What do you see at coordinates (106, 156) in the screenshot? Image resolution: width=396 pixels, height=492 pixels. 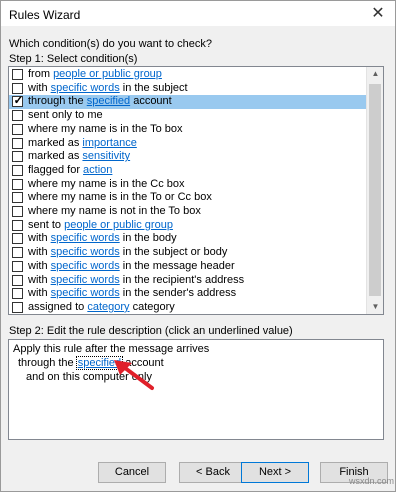 I see `condition-value-link: sensitivity` at bounding box center [106, 156].